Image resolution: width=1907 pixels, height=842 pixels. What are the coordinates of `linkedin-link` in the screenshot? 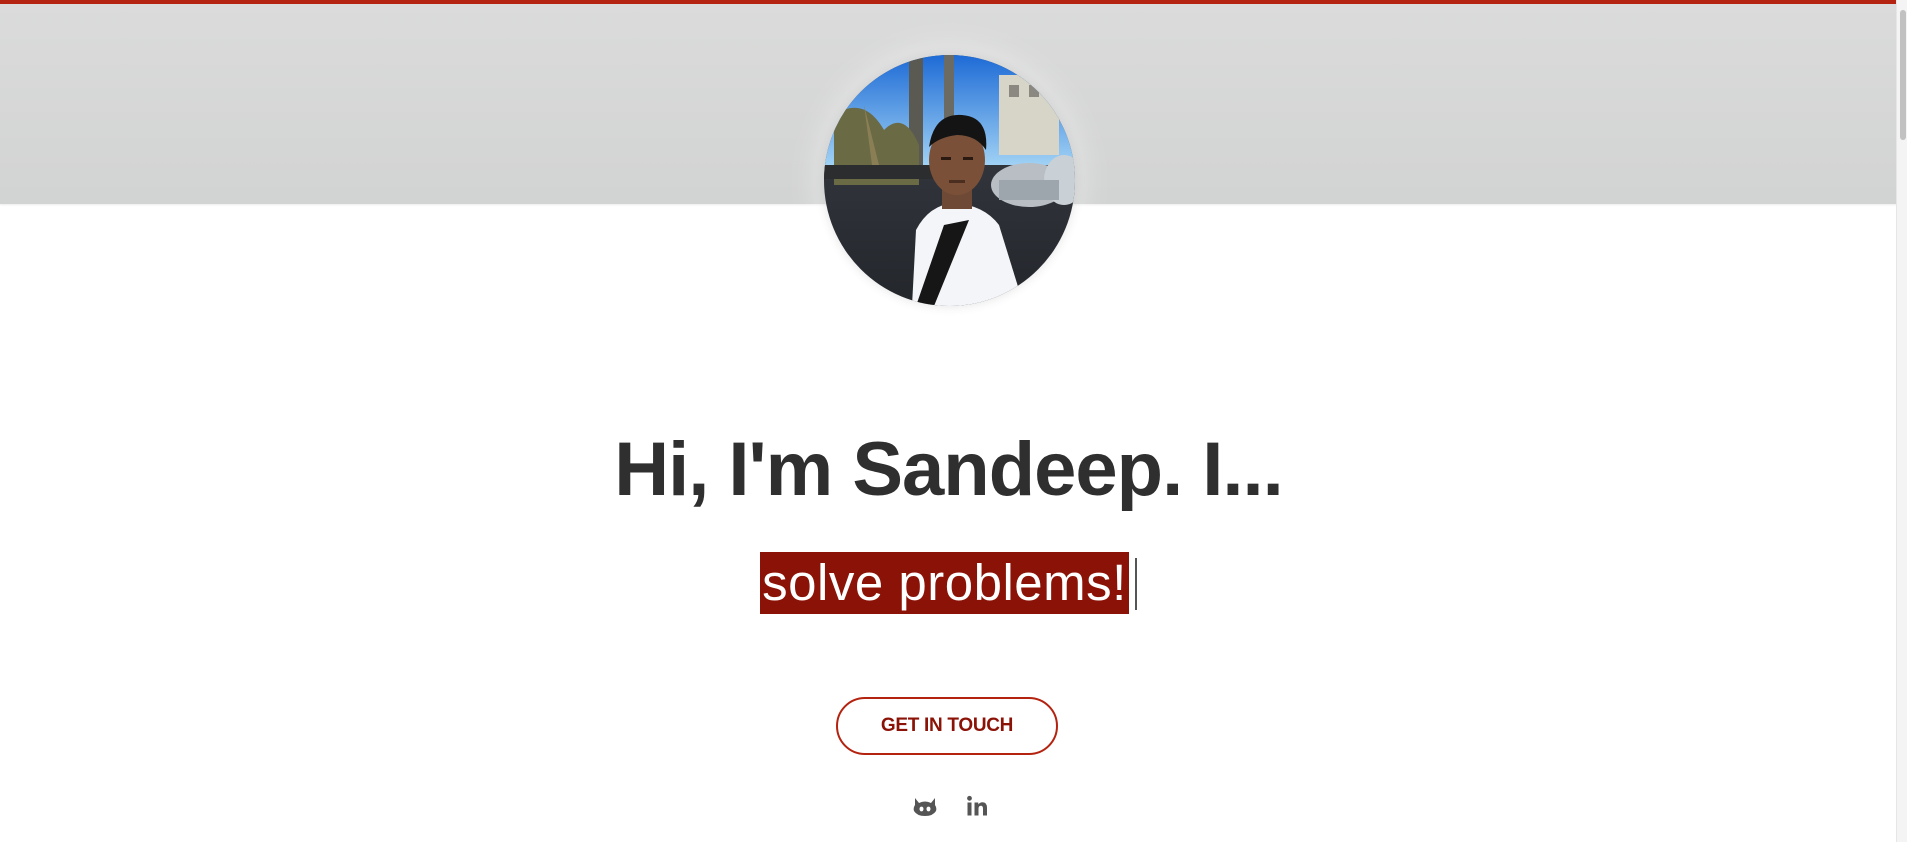 It's located at (977, 806).